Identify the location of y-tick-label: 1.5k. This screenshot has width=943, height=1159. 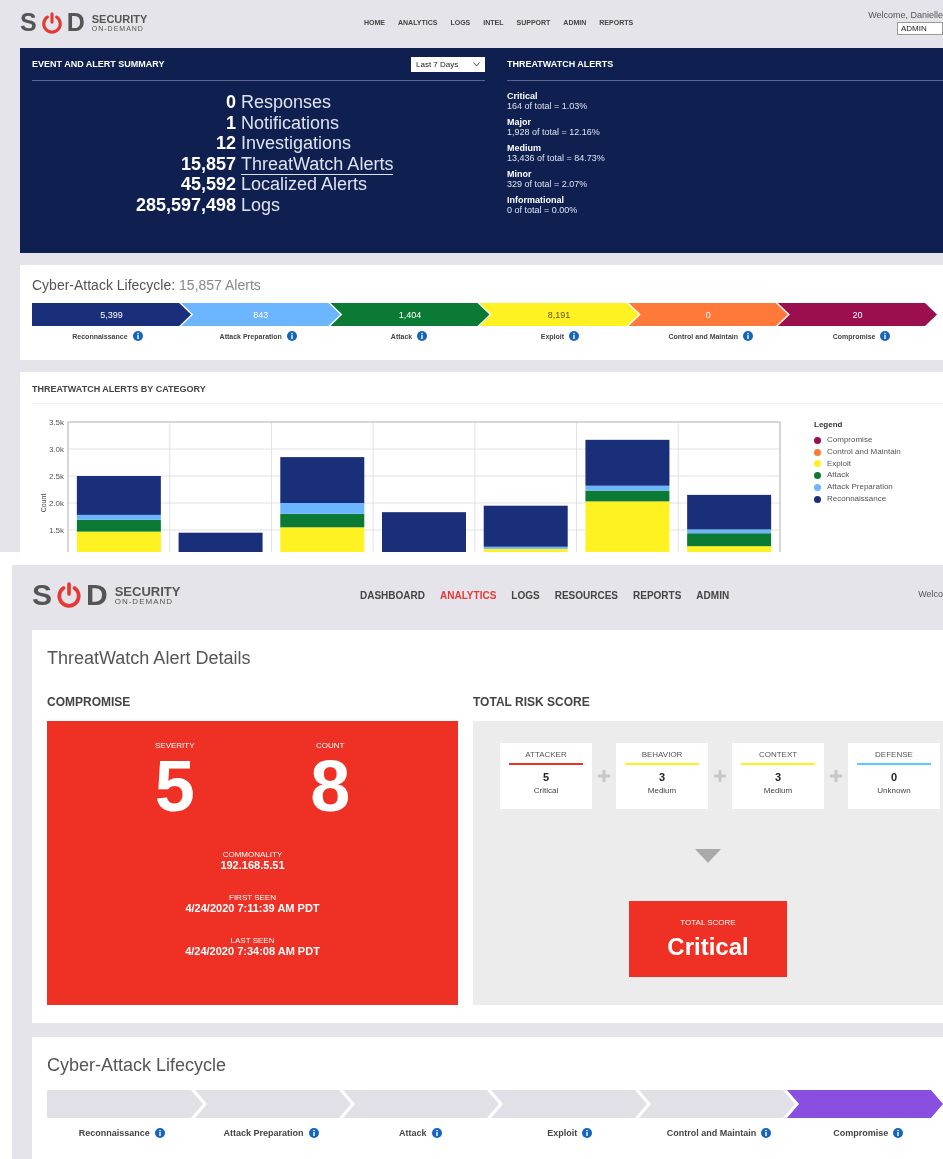
(56, 530).